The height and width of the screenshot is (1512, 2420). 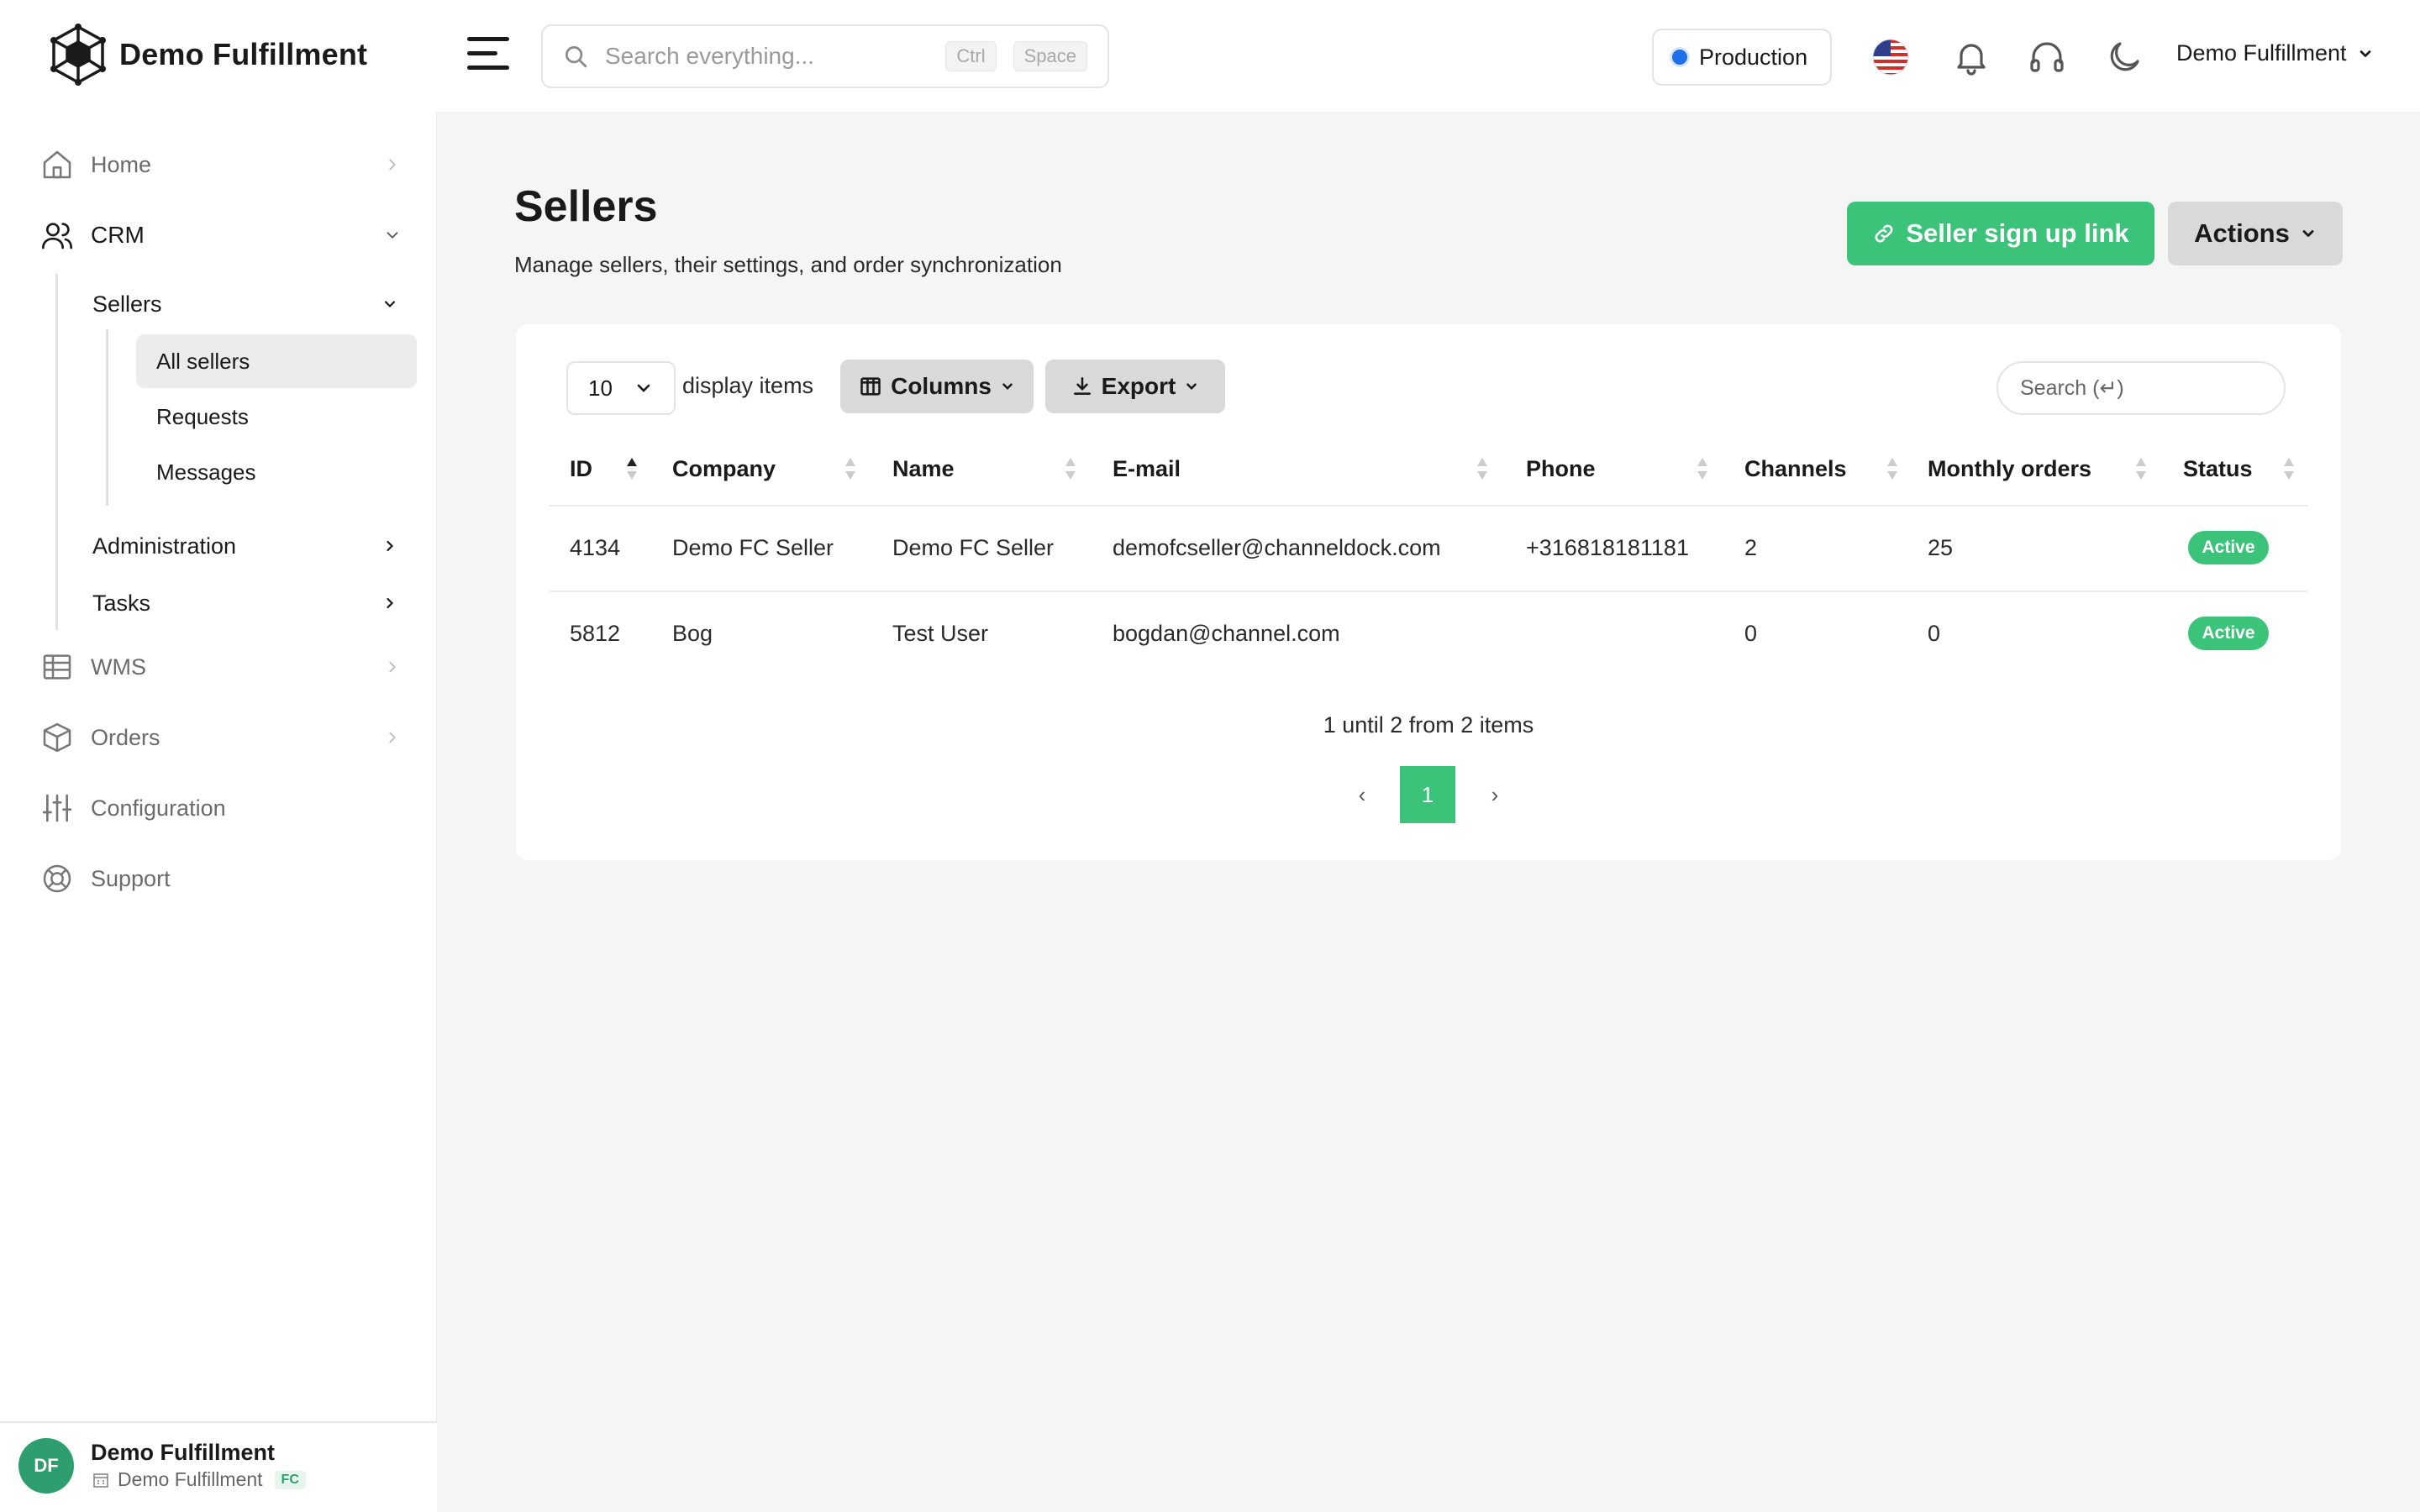 I want to click on export-button: Export, so click(x=1135, y=386).